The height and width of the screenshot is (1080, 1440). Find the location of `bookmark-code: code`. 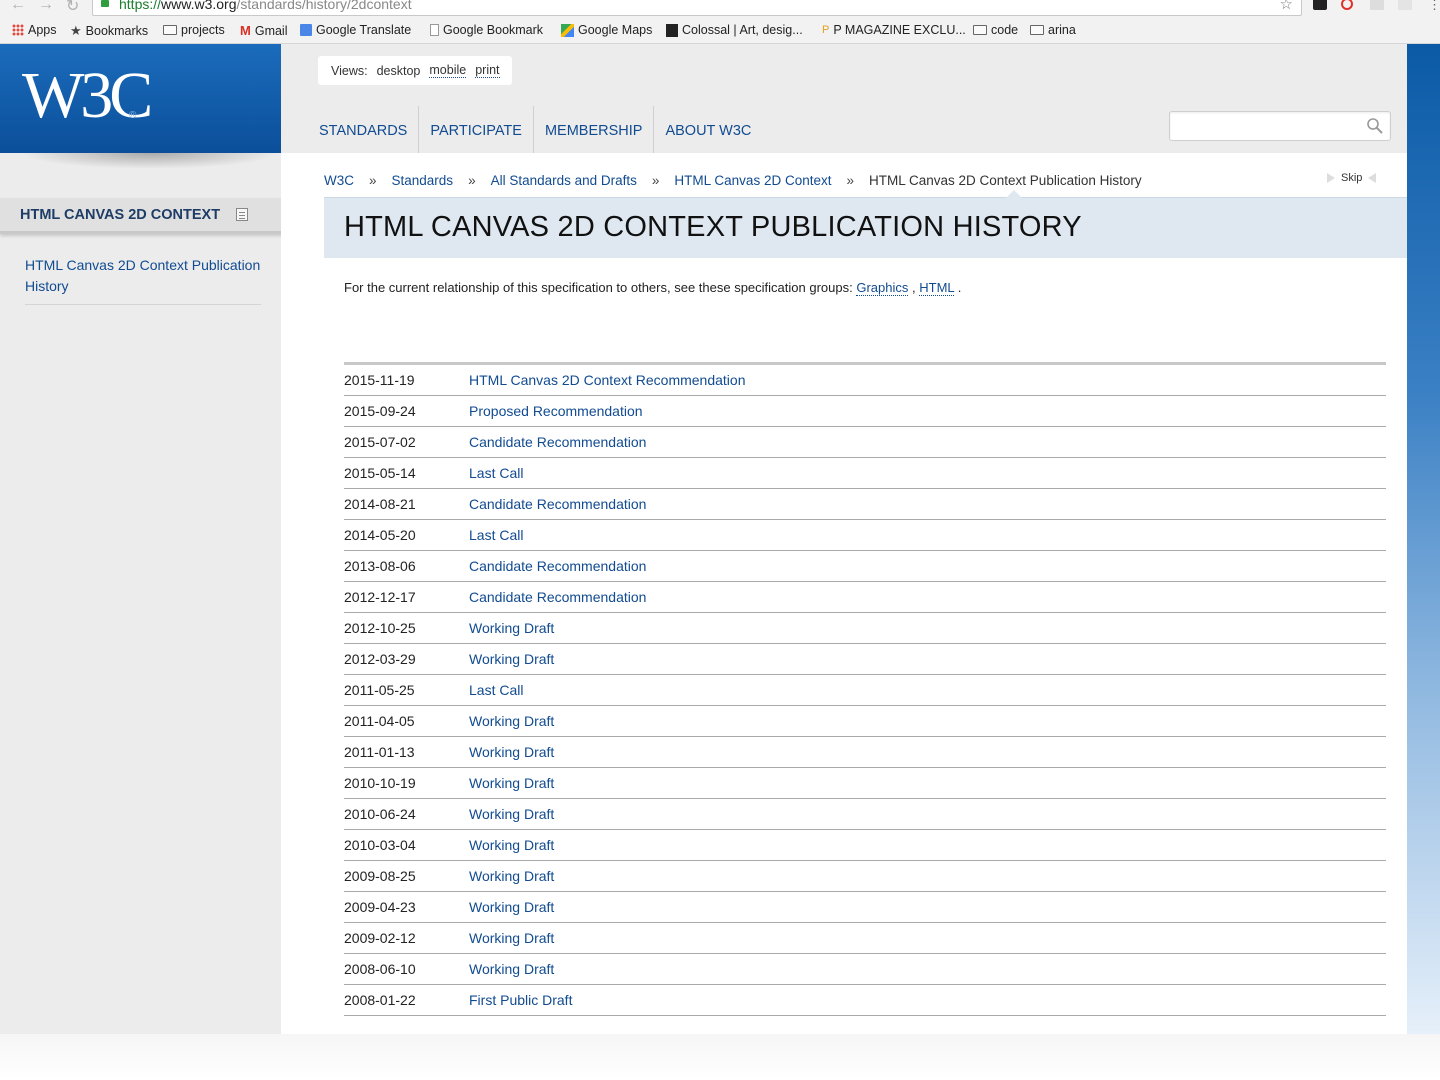

bookmark-code: code is located at coordinates (995, 30).